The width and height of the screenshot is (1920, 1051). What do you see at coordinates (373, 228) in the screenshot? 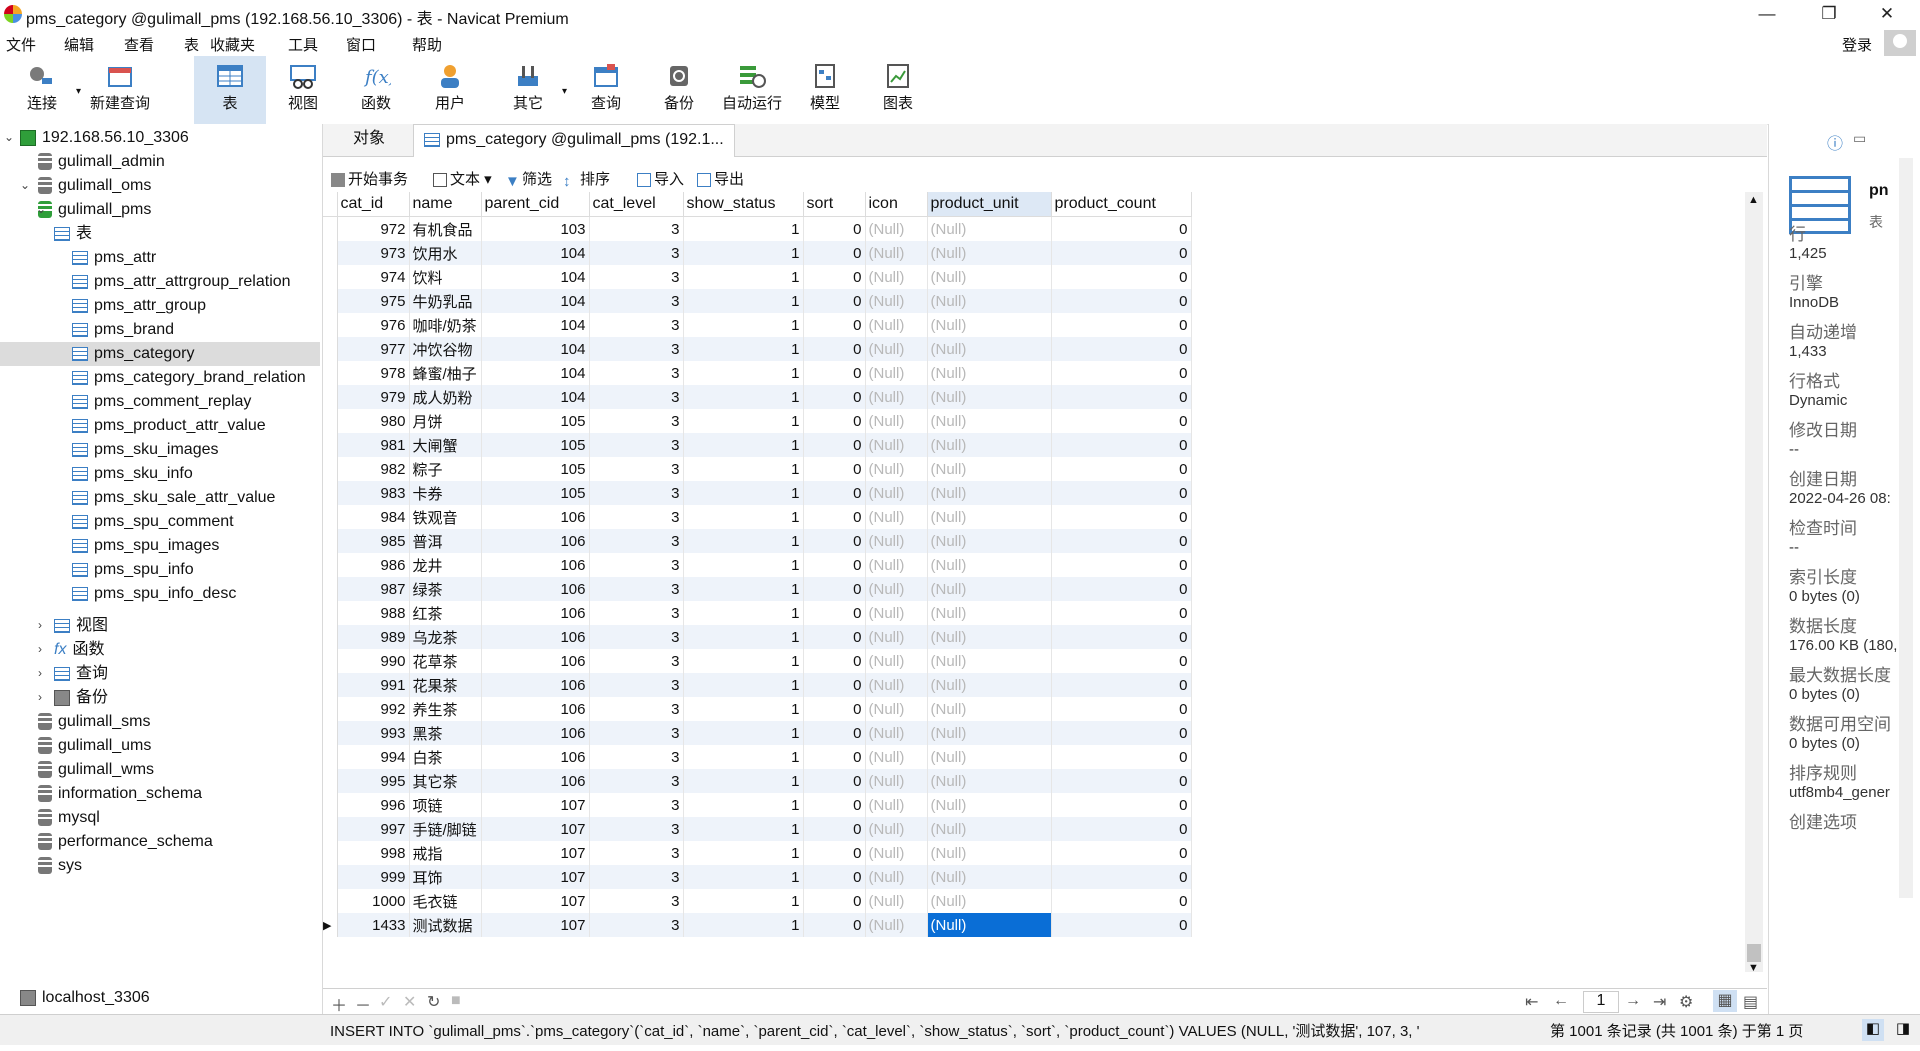
I see `cell-cat-id: 972` at bounding box center [373, 228].